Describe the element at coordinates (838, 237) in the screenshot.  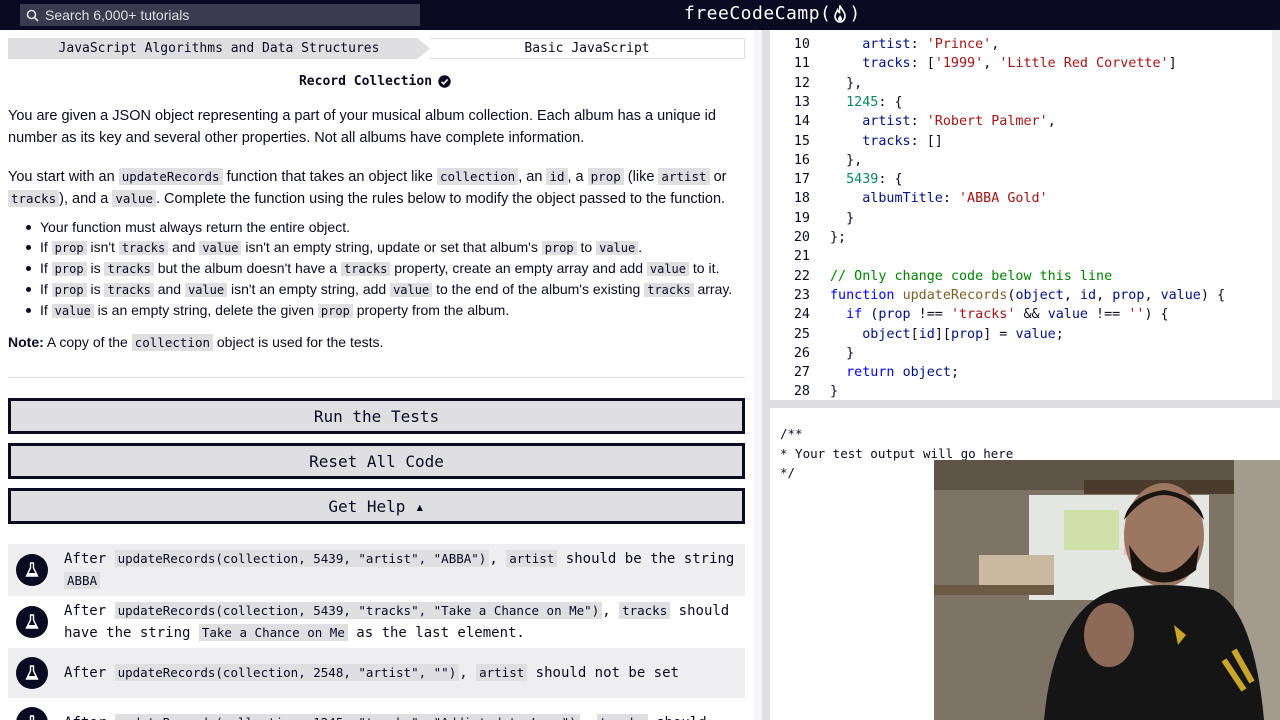
I see `code-text: };` at that location.